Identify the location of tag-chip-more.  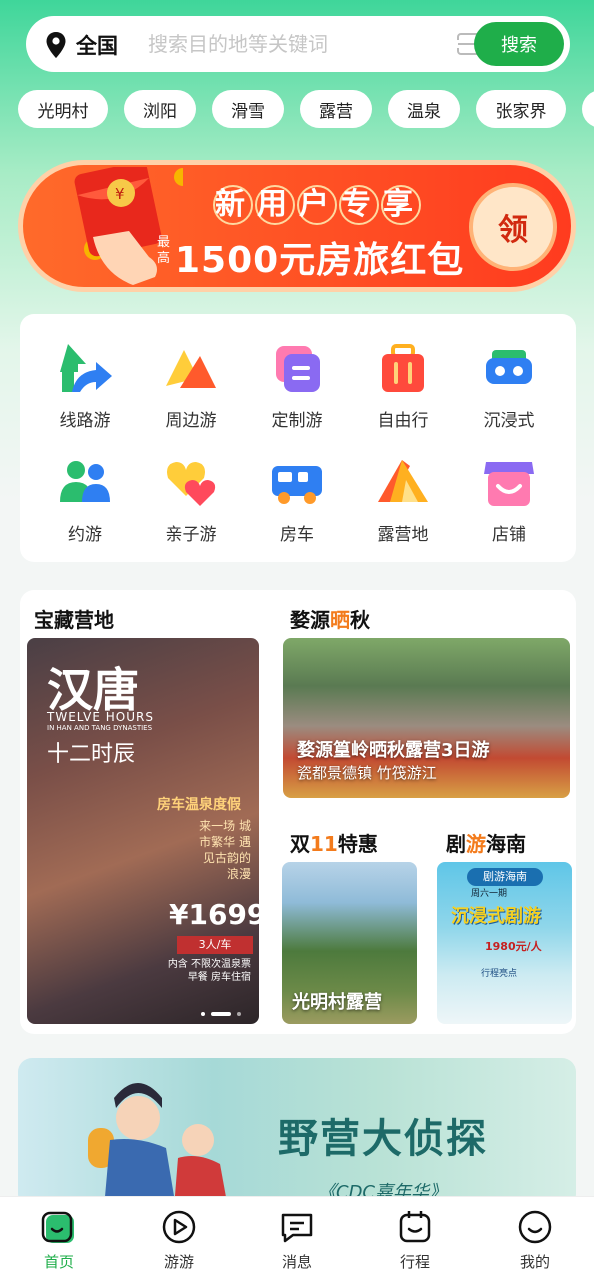
(588, 109).